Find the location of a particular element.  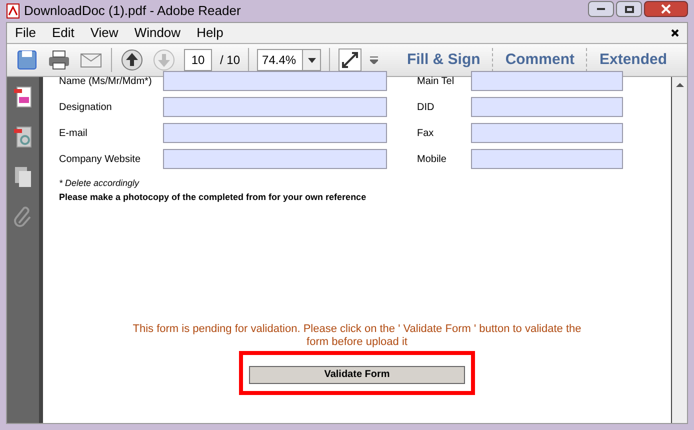

field-label: Name (Ms/Mr/Mdm*) is located at coordinates (106, 81).